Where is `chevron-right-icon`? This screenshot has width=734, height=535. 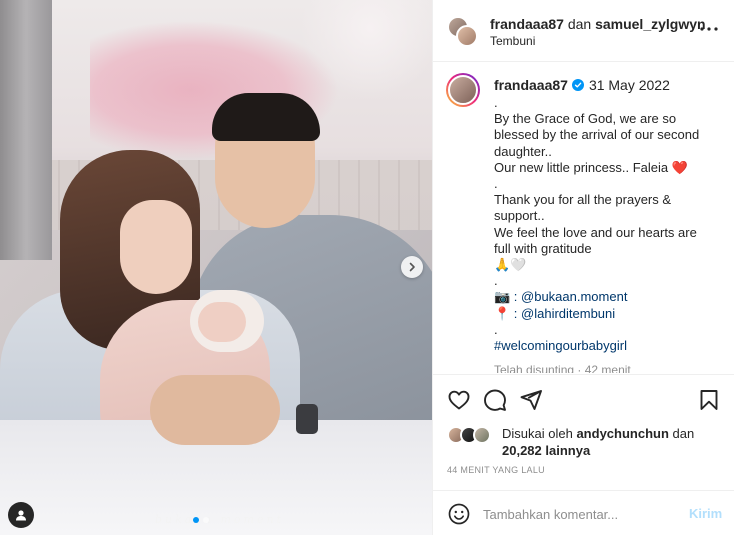 chevron-right-icon is located at coordinates (412, 267).